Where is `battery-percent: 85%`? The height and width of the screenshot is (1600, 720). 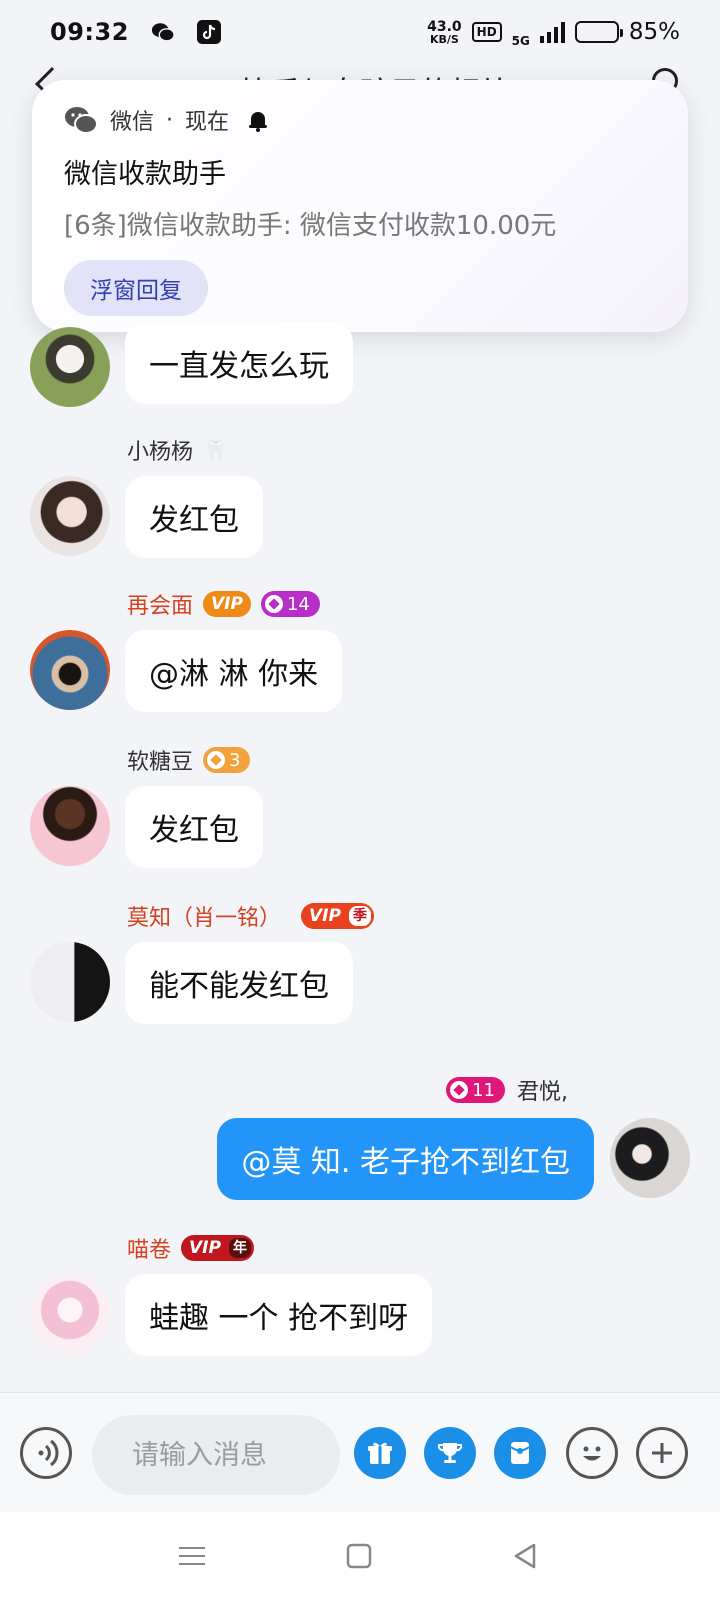
battery-percent: 85% is located at coordinates (654, 32).